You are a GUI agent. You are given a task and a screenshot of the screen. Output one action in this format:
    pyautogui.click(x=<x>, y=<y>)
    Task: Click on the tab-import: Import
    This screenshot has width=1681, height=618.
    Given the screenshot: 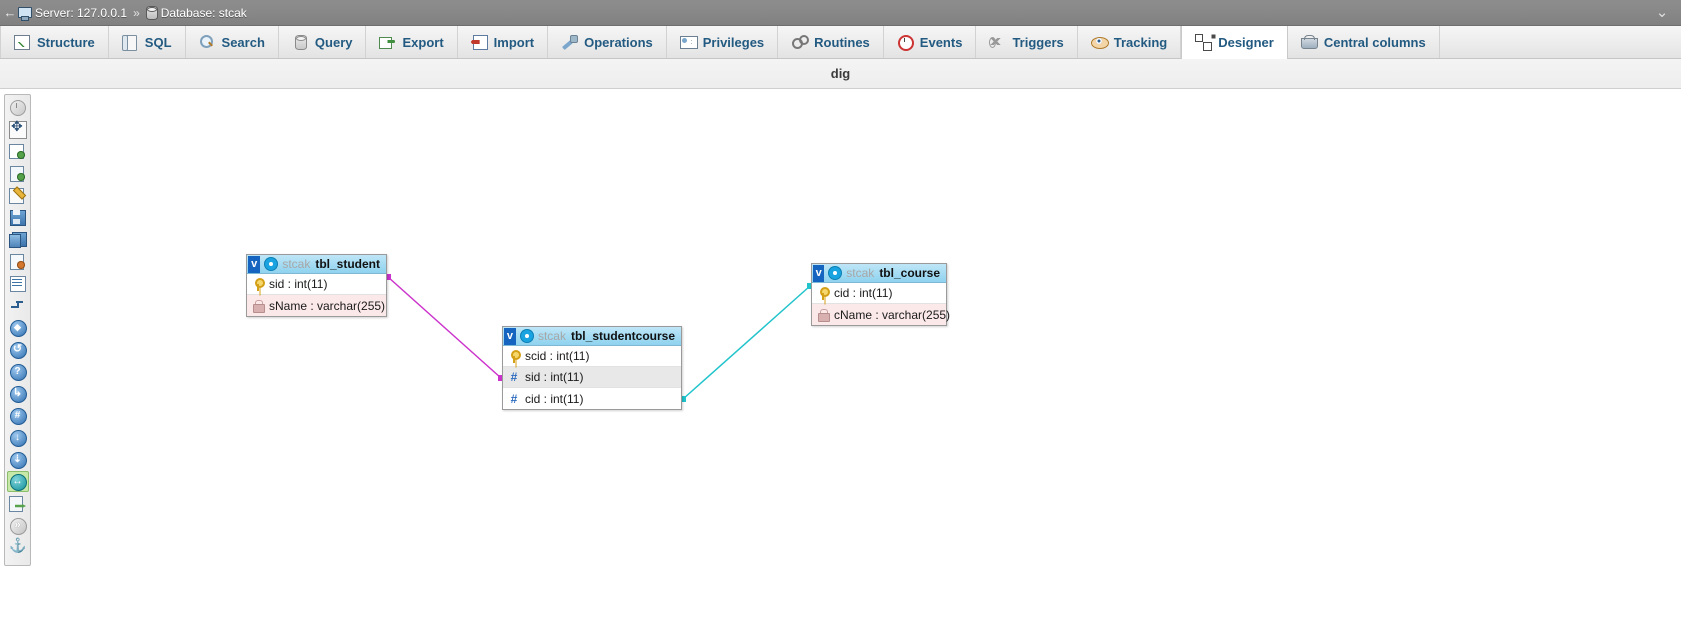 What is the action you would take?
    pyautogui.click(x=503, y=42)
    